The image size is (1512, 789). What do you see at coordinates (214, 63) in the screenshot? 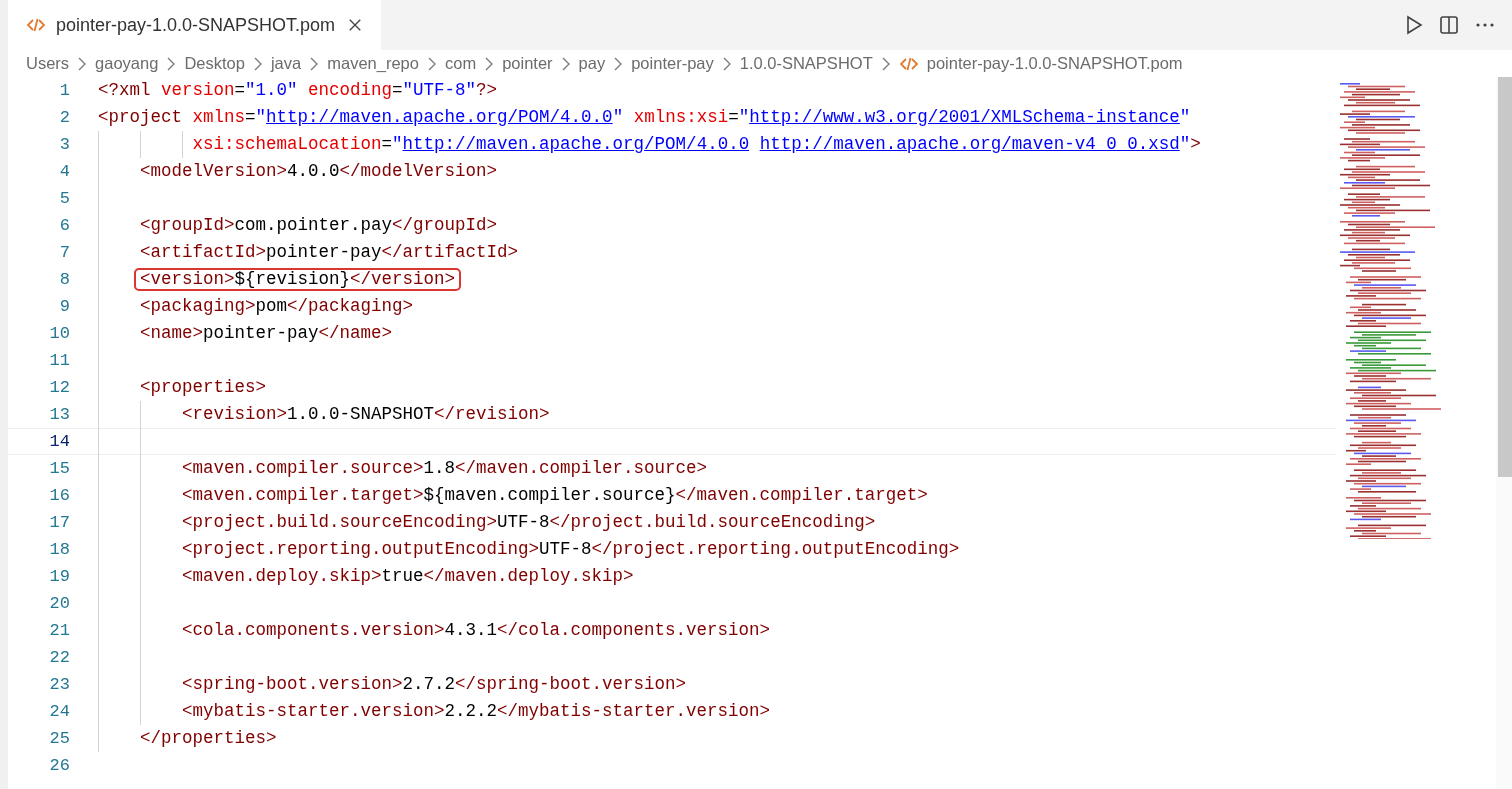
I see `breadcrumb-item: Desktop` at bounding box center [214, 63].